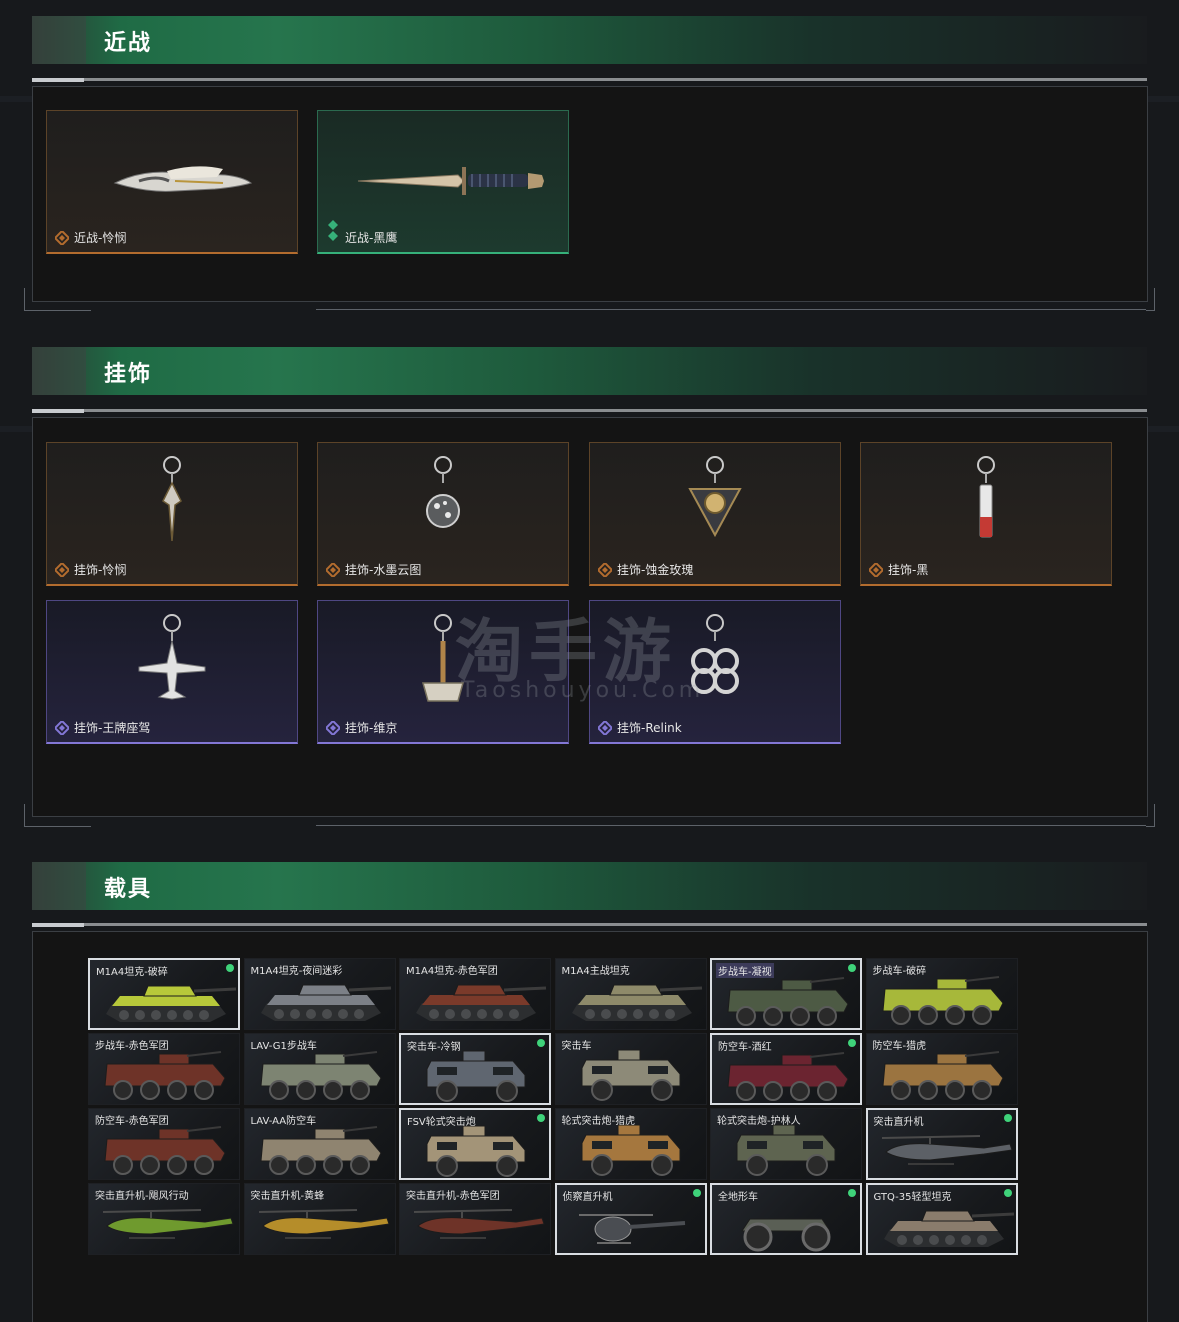 This screenshot has width=1179, height=1322. I want to click on vehicle-label: M1A4坦克-夜间迷彩, so click(296, 971).